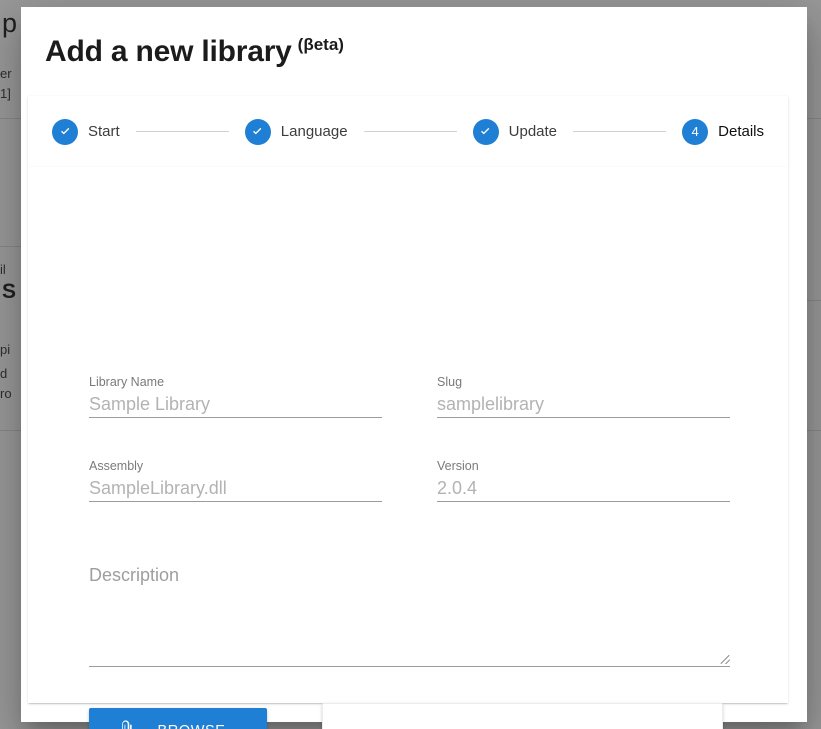 This screenshot has width=821, height=729. Describe the element at coordinates (695, 131) in the screenshot. I see `step-number-badge: 4` at that location.